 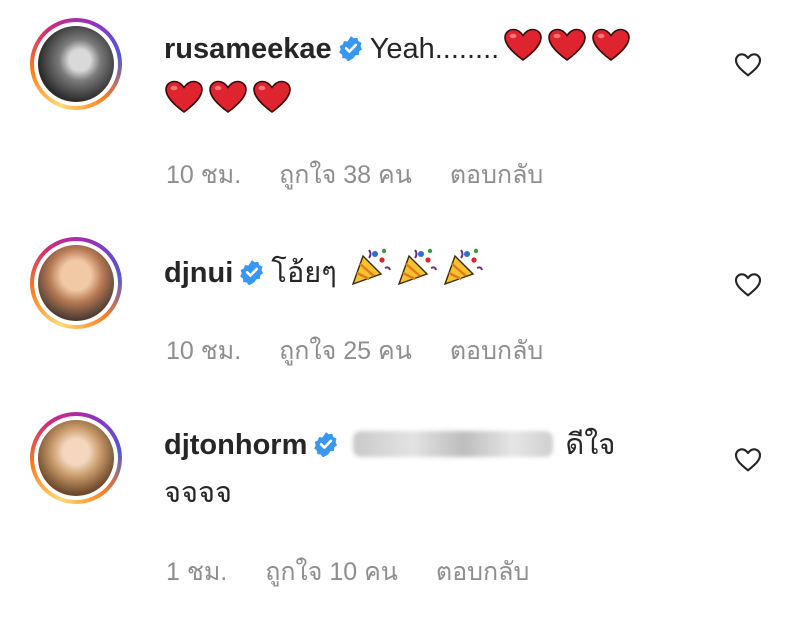 I want to click on comment-time: 1 ชม., so click(x=196, y=572).